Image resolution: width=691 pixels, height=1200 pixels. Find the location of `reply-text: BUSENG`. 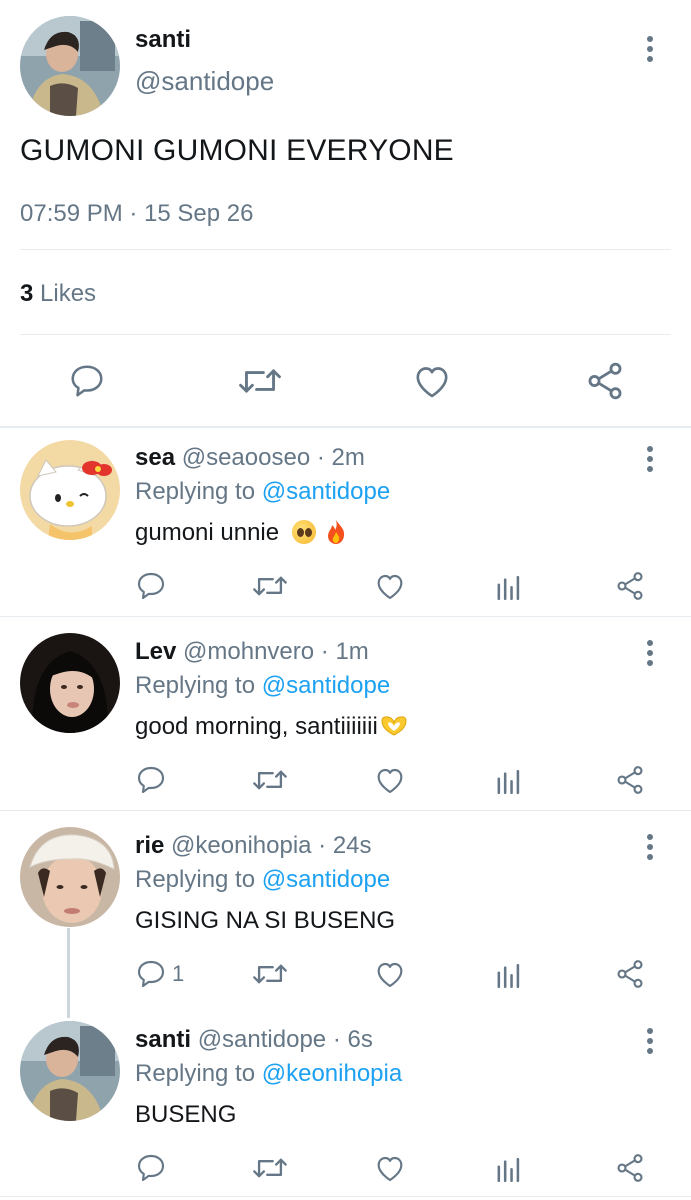

reply-text: BUSENG is located at coordinates (186, 1114).